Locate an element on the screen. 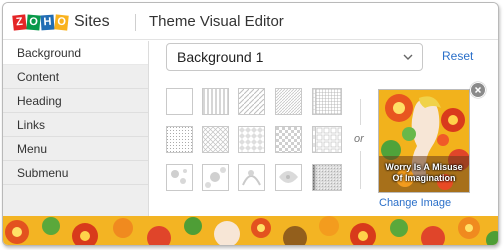  pattern-swatch-dense-grid is located at coordinates (328, 101).